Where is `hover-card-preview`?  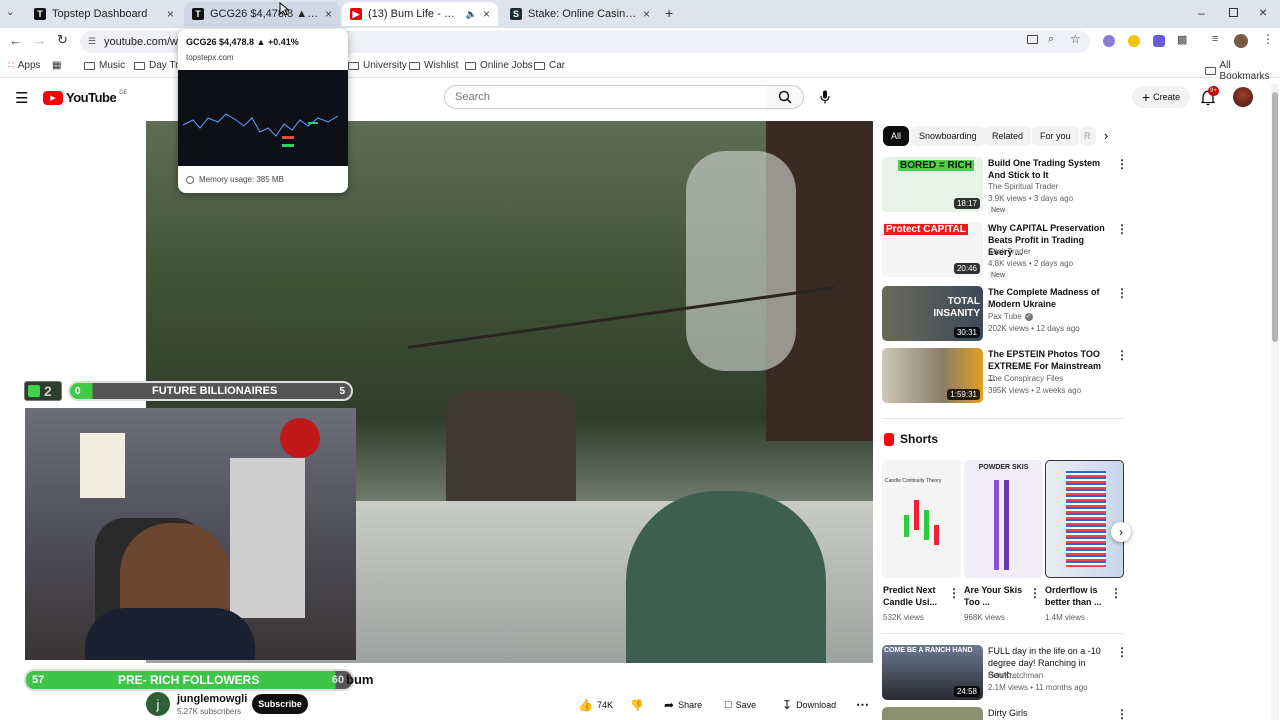
hover-card-preview is located at coordinates (263, 118).